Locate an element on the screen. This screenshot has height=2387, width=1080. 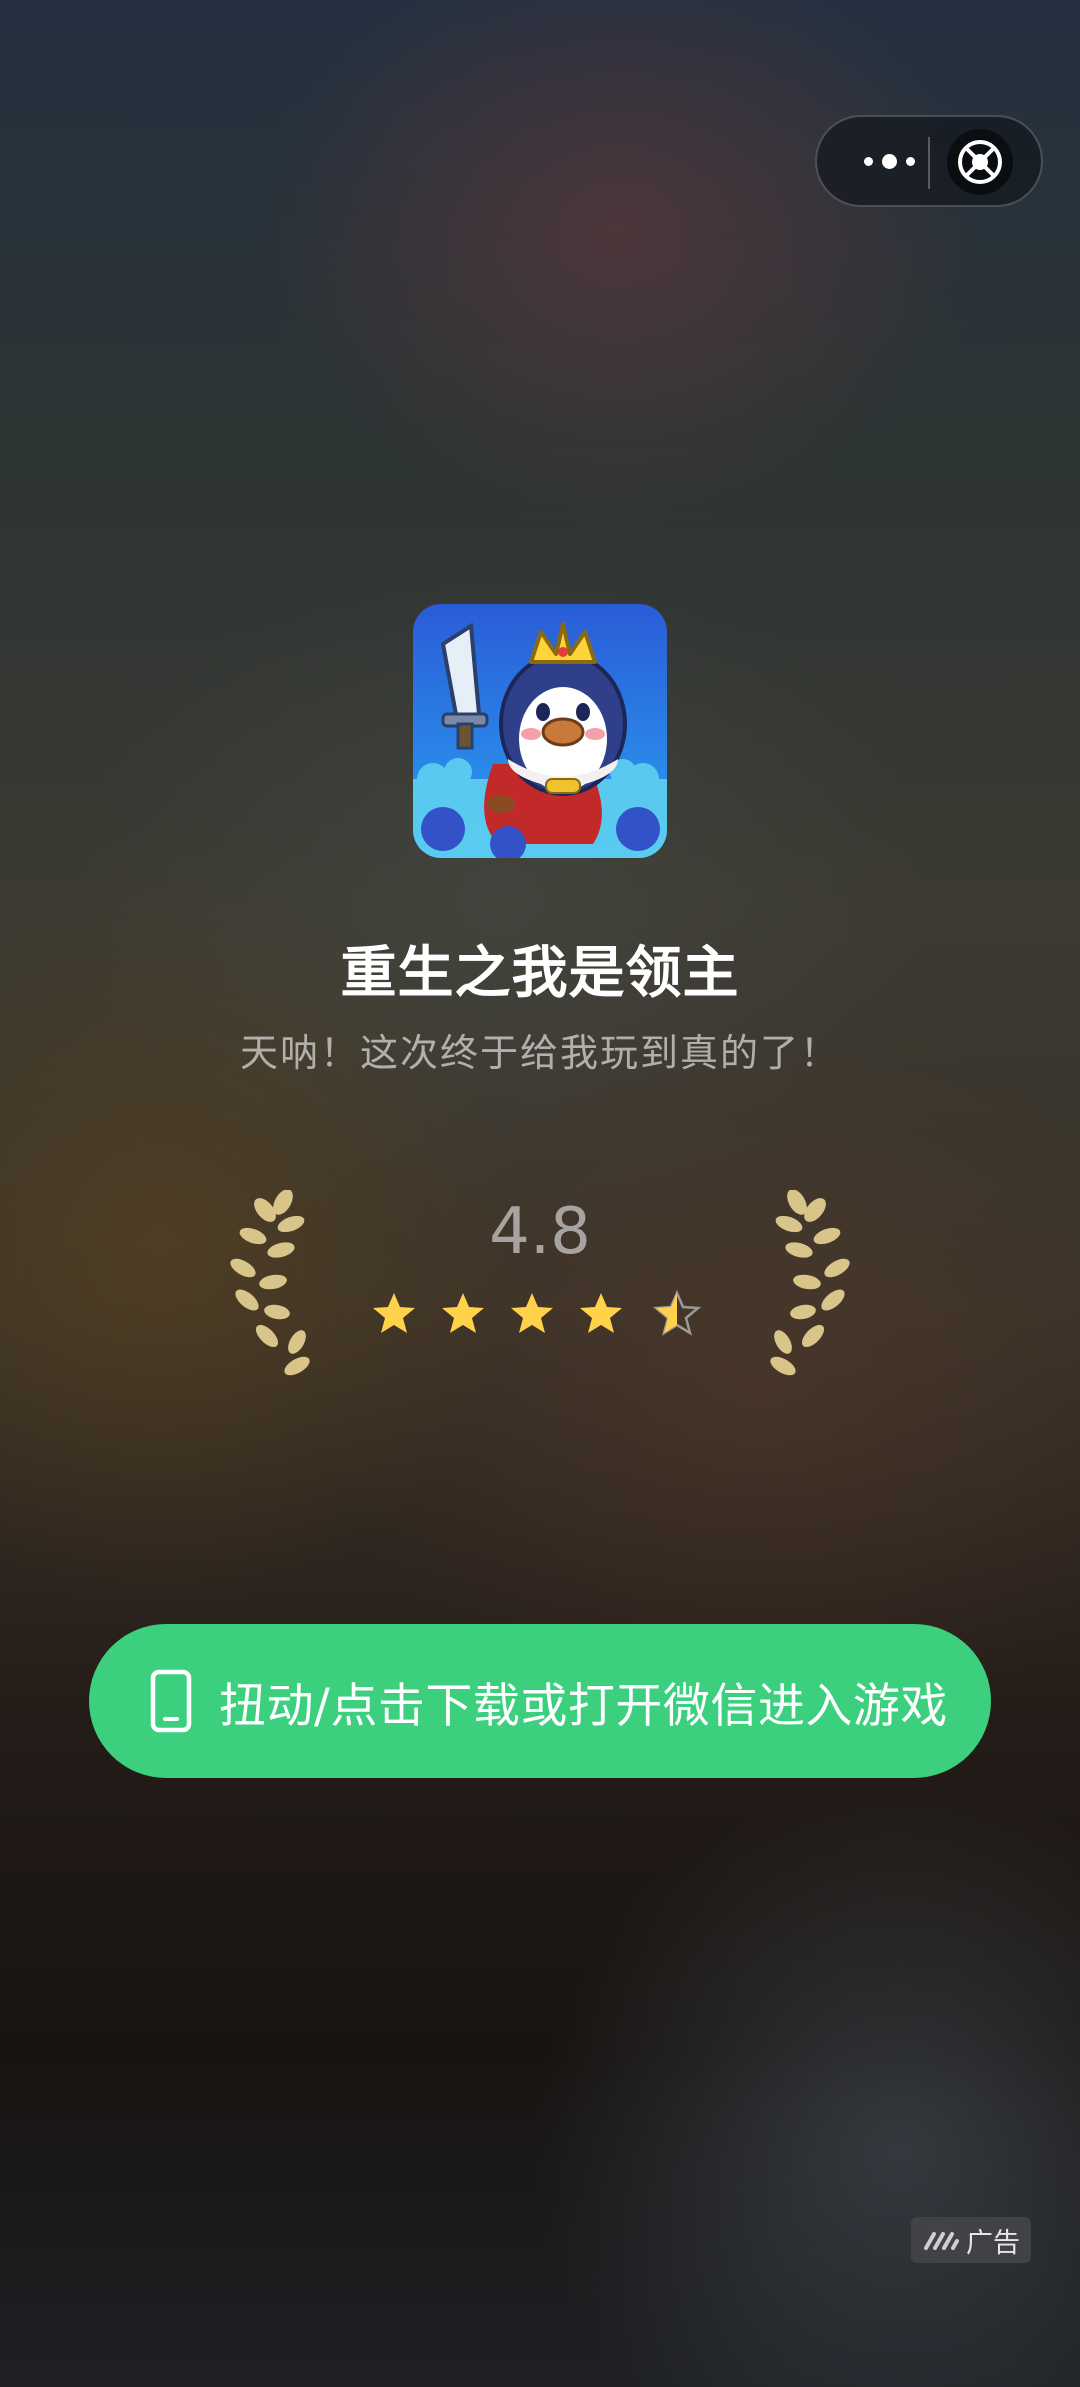
phone-icon is located at coordinates (171, 1701).